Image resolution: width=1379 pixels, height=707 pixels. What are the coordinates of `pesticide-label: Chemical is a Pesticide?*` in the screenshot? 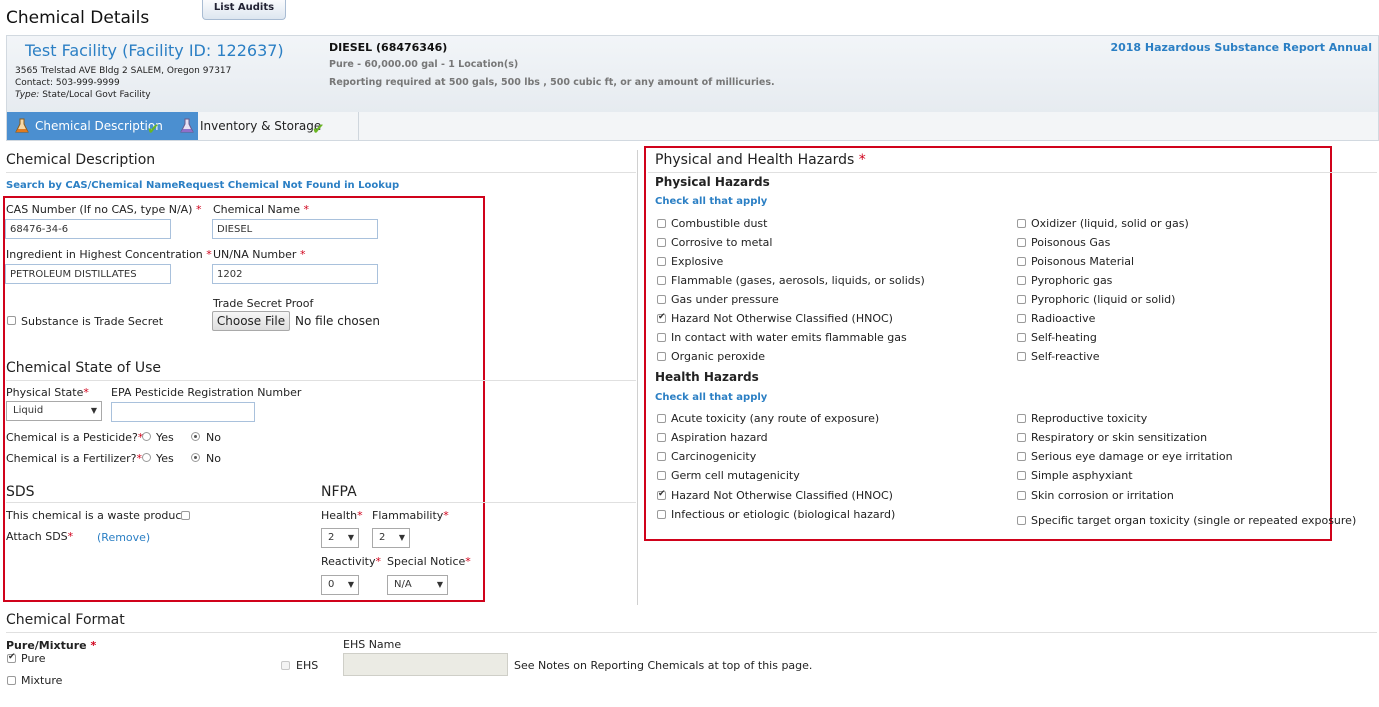 It's located at (75, 437).